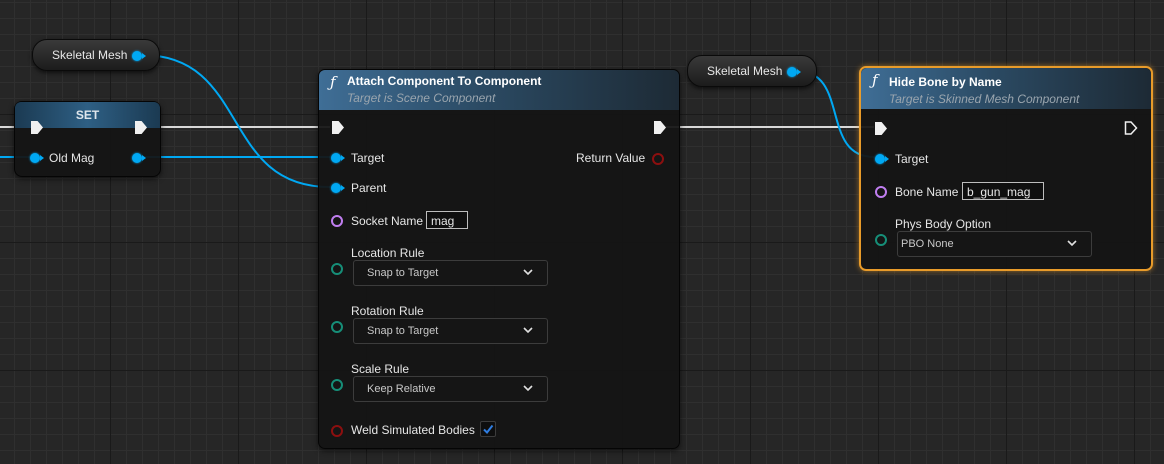 The height and width of the screenshot is (464, 1164). I want to click on rotation-rule-pin, so click(337, 327).